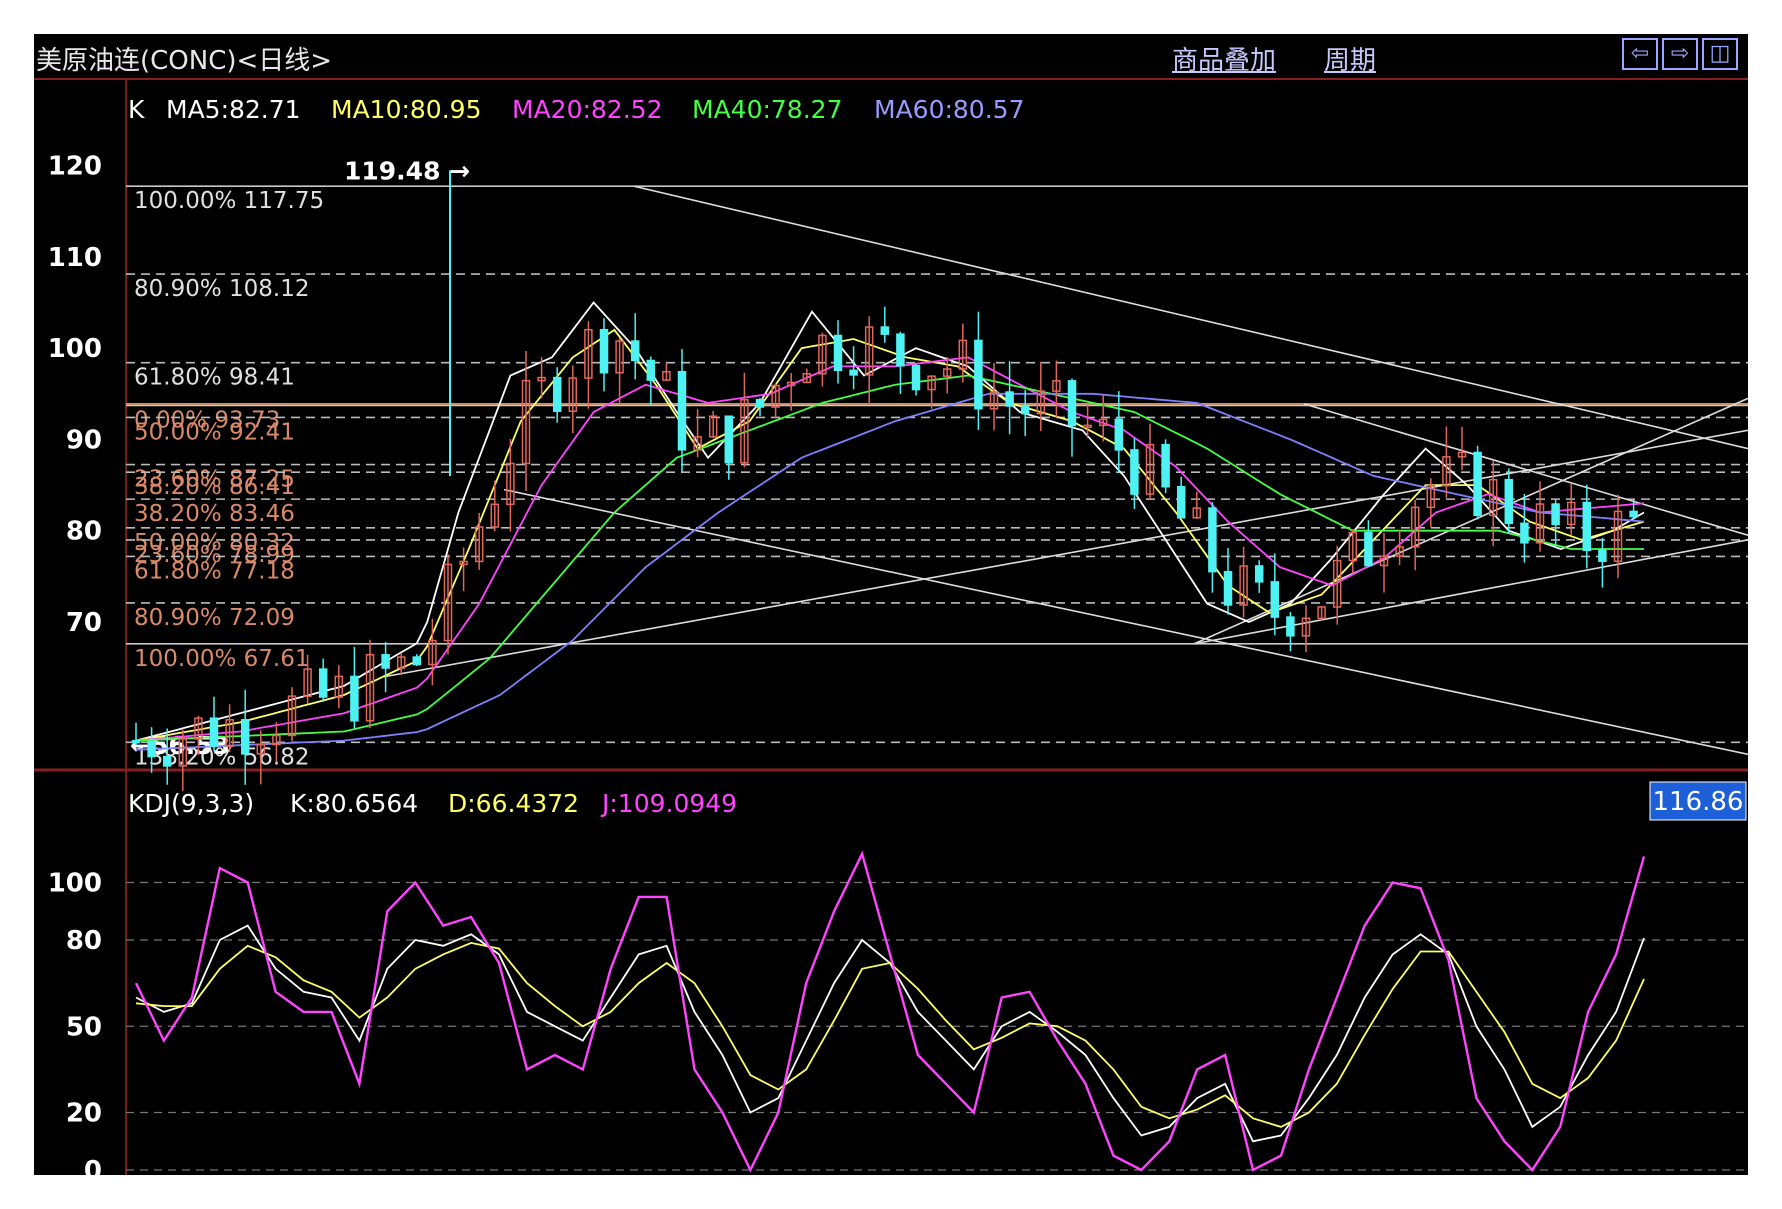 The width and height of the screenshot is (1782, 1209). What do you see at coordinates (136, 109) in the screenshot?
I see `legend-k: K` at bounding box center [136, 109].